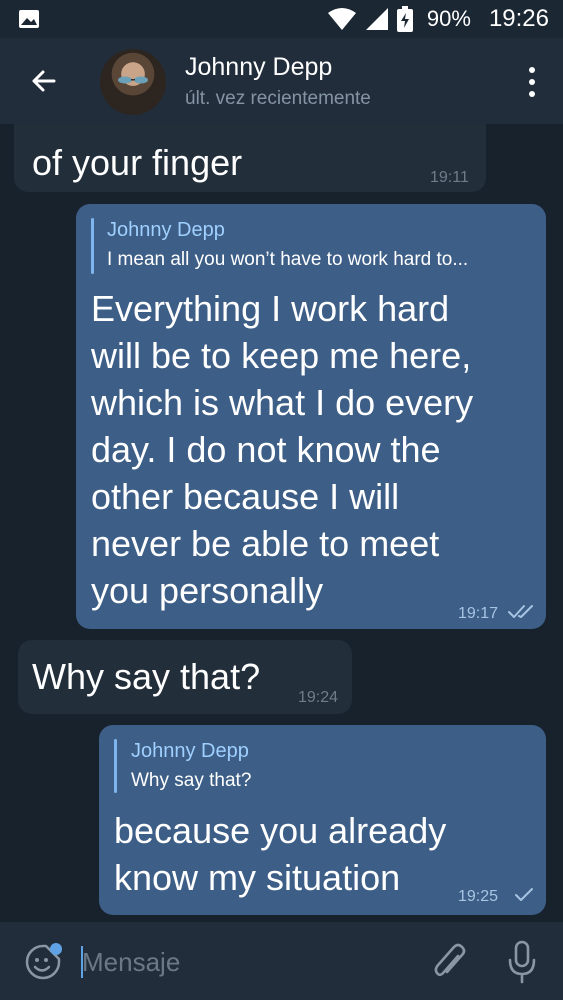 This screenshot has height=1000, width=563. I want to click on message-bubble-incoming: Why say that? 19:24, so click(185, 677).